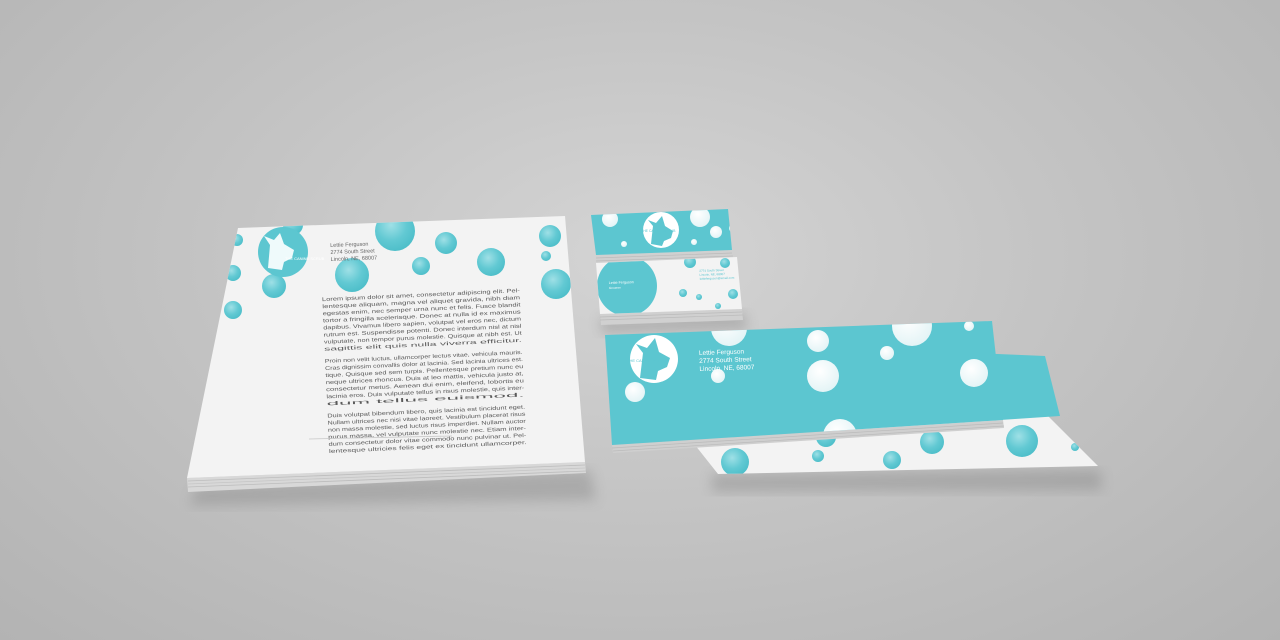  What do you see at coordinates (647, 360) in the screenshot?
I see `envelope-logo-text: THE CANINE SCRUB` at bounding box center [647, 360].